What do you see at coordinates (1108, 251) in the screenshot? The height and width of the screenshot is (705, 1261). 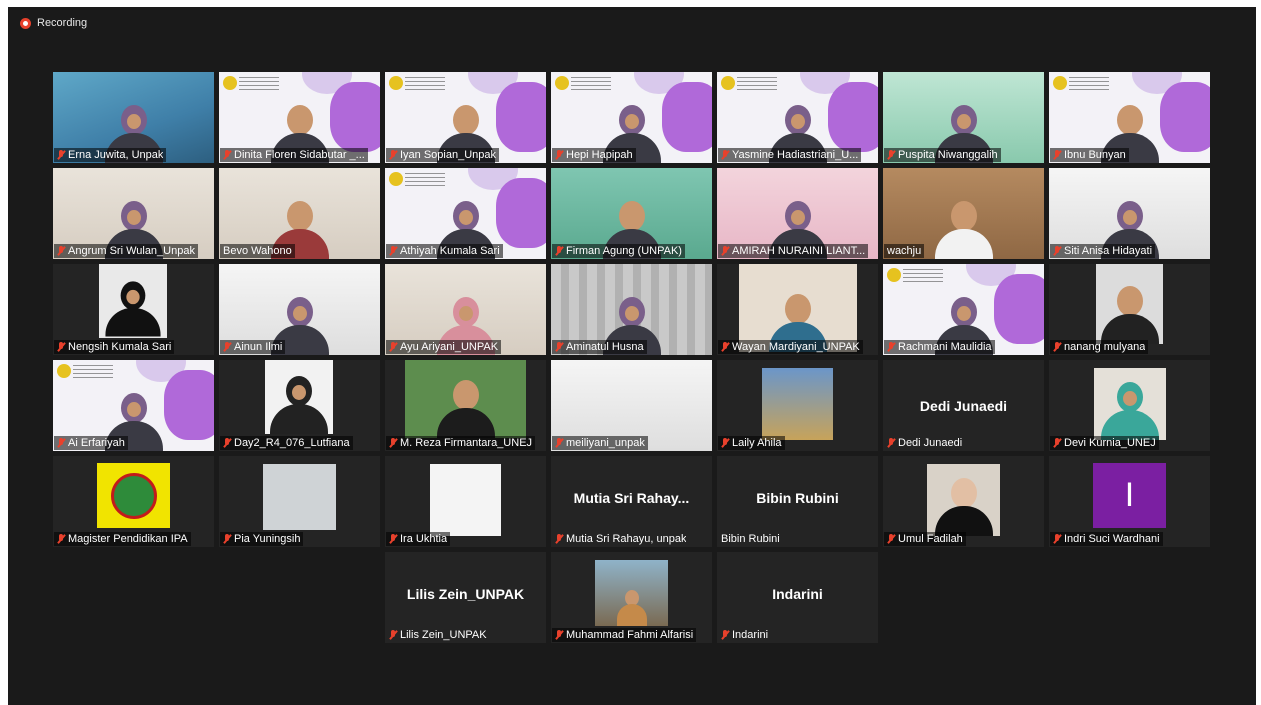 I see `participant-name: Siti Anisa Hidayati` at bounding box center [1108, 251].